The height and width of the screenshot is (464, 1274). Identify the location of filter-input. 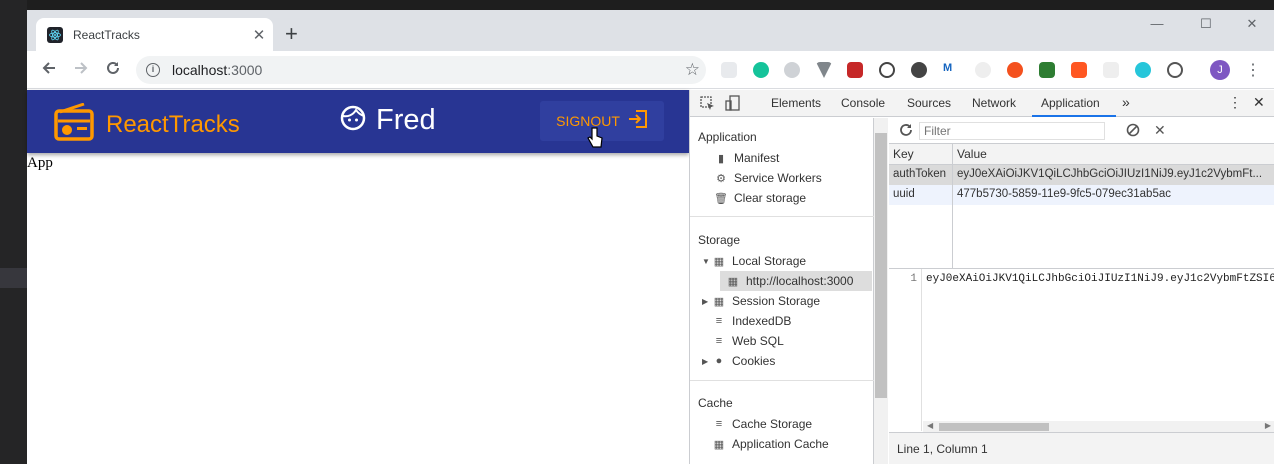
(1012, 130).